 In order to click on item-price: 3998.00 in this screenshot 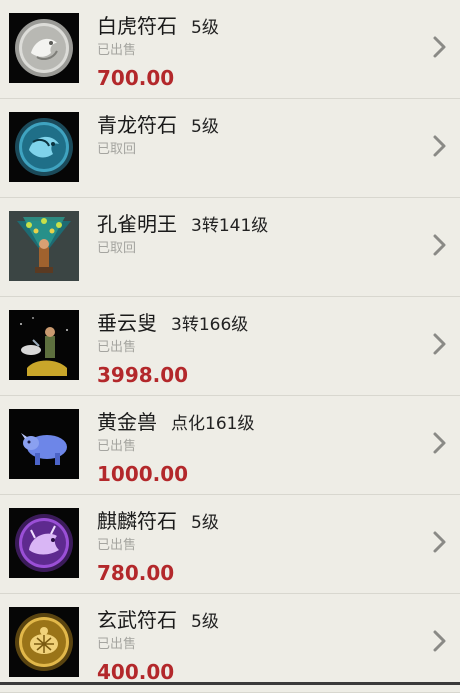, I will do `click(143, 375)`.